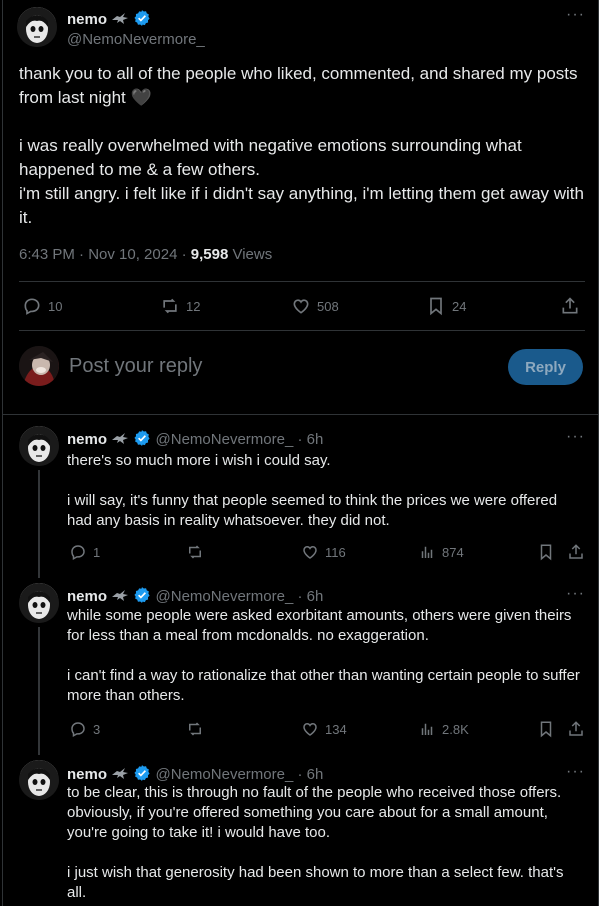 The height and width of the screenshot is (906, 599). What do you see at coordinates (136, 39) in the screenshot?
I see `author-handle: @NemoNevermore_` at bounding box center [136, 39].